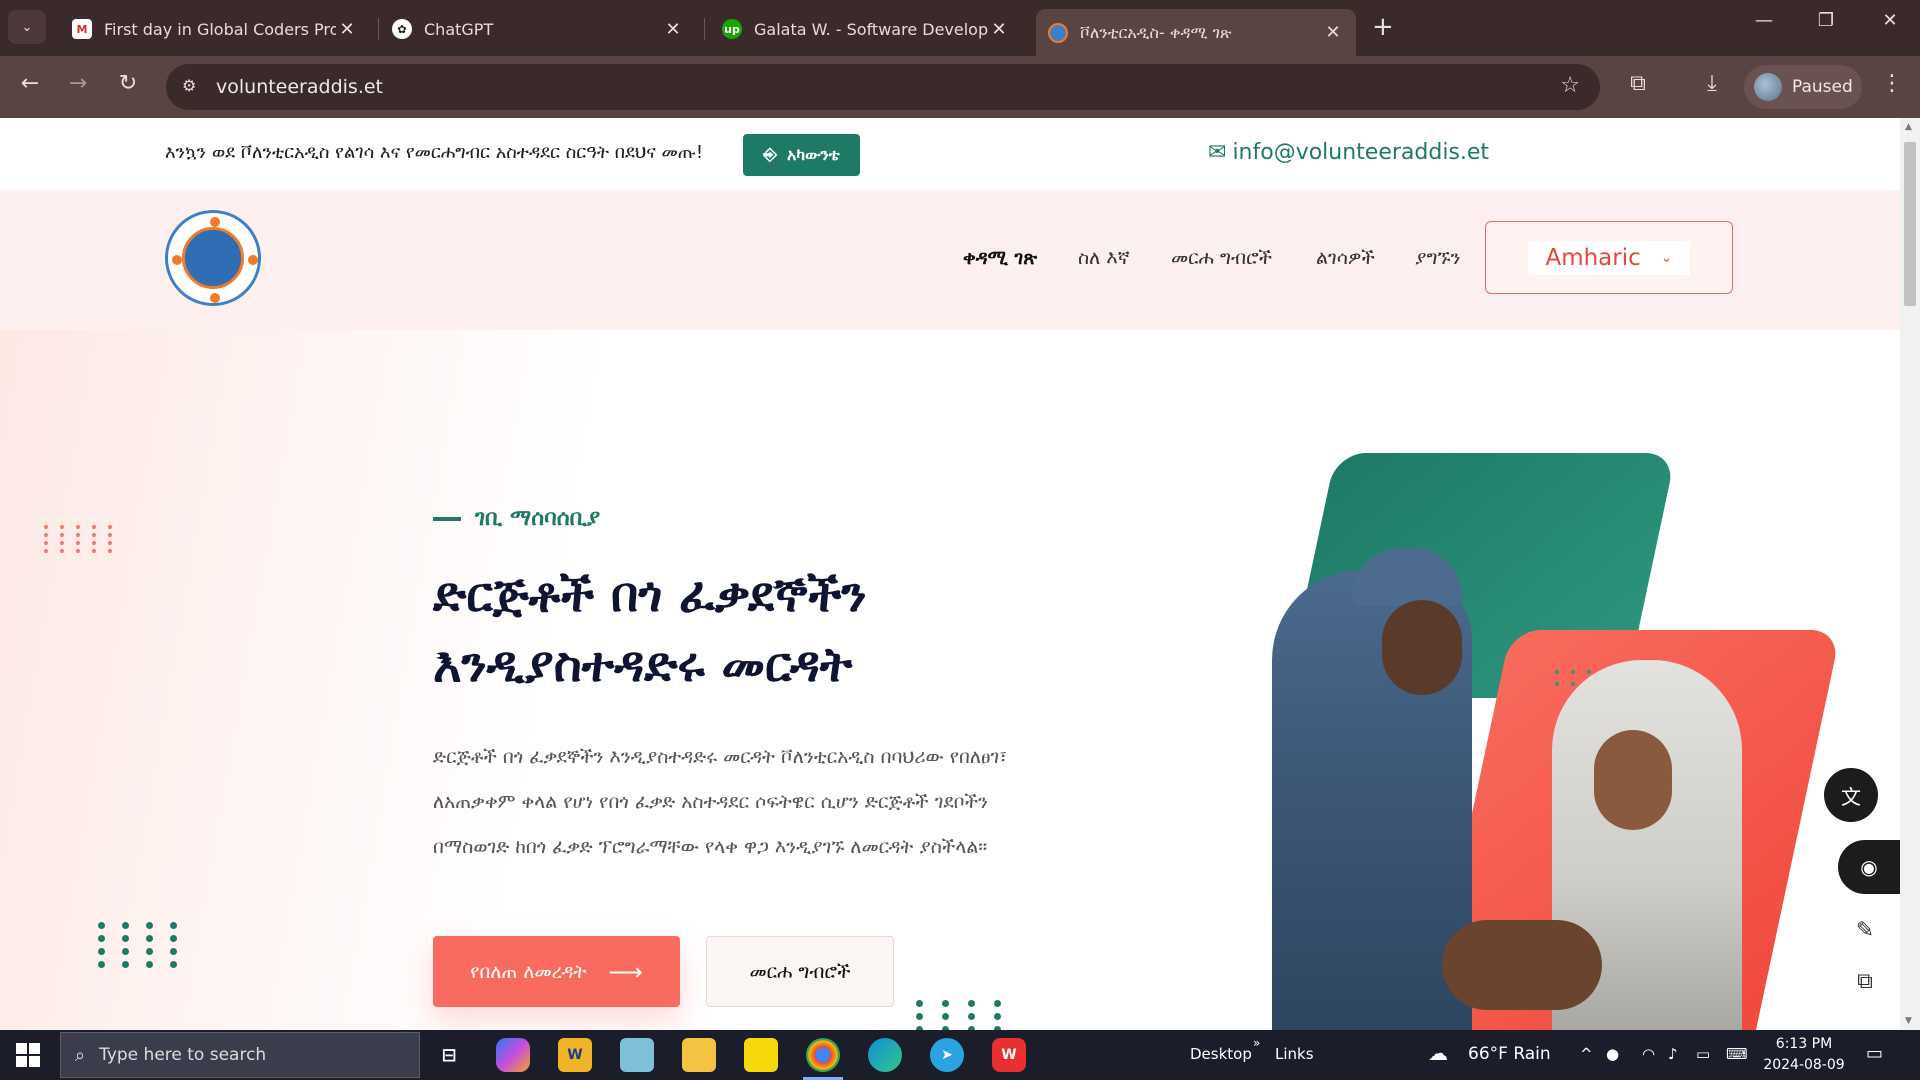 Image resolution: width=1920 pixels, height=1080 pixels. Describe the element at coordinates (575, 1055) in the screenshot. I see `word-icon: W` at that location.